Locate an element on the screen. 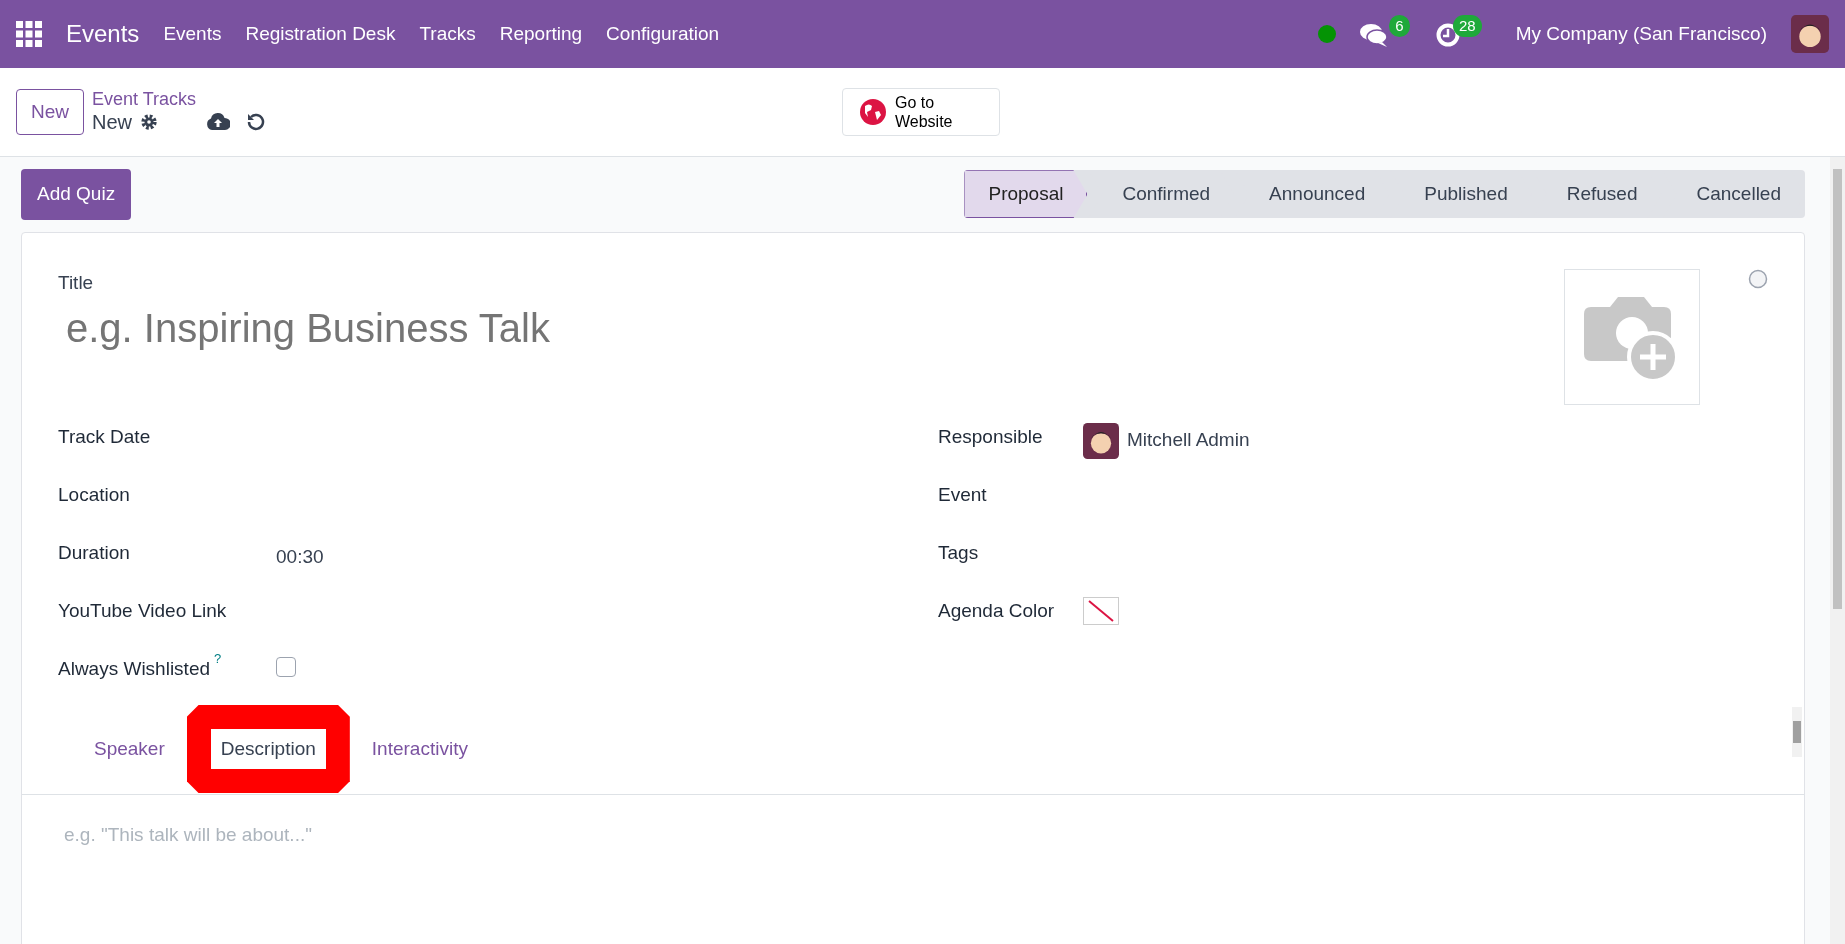 This screenshot has height=944, width=1845. field-label: Always Wishlisted is located at coordinates (134, 668).